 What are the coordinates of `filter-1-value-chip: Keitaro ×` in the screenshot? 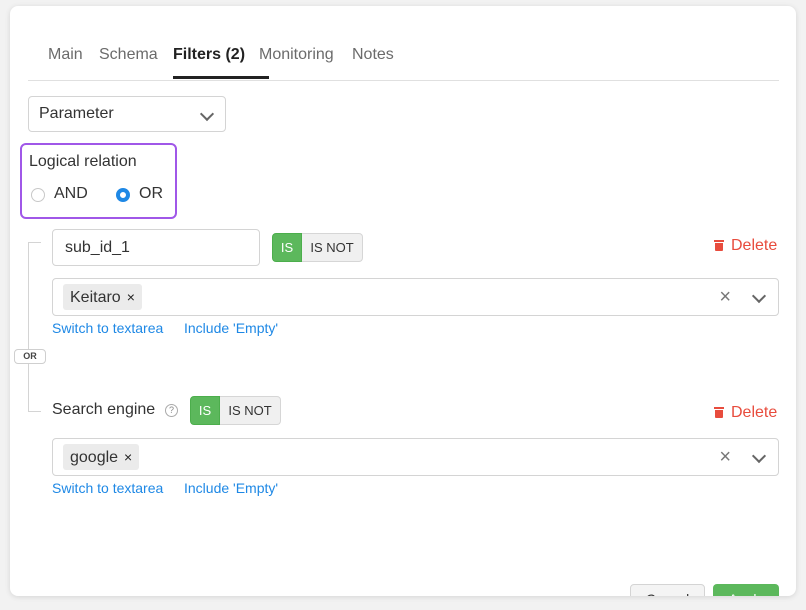 It's located at (102, 297).